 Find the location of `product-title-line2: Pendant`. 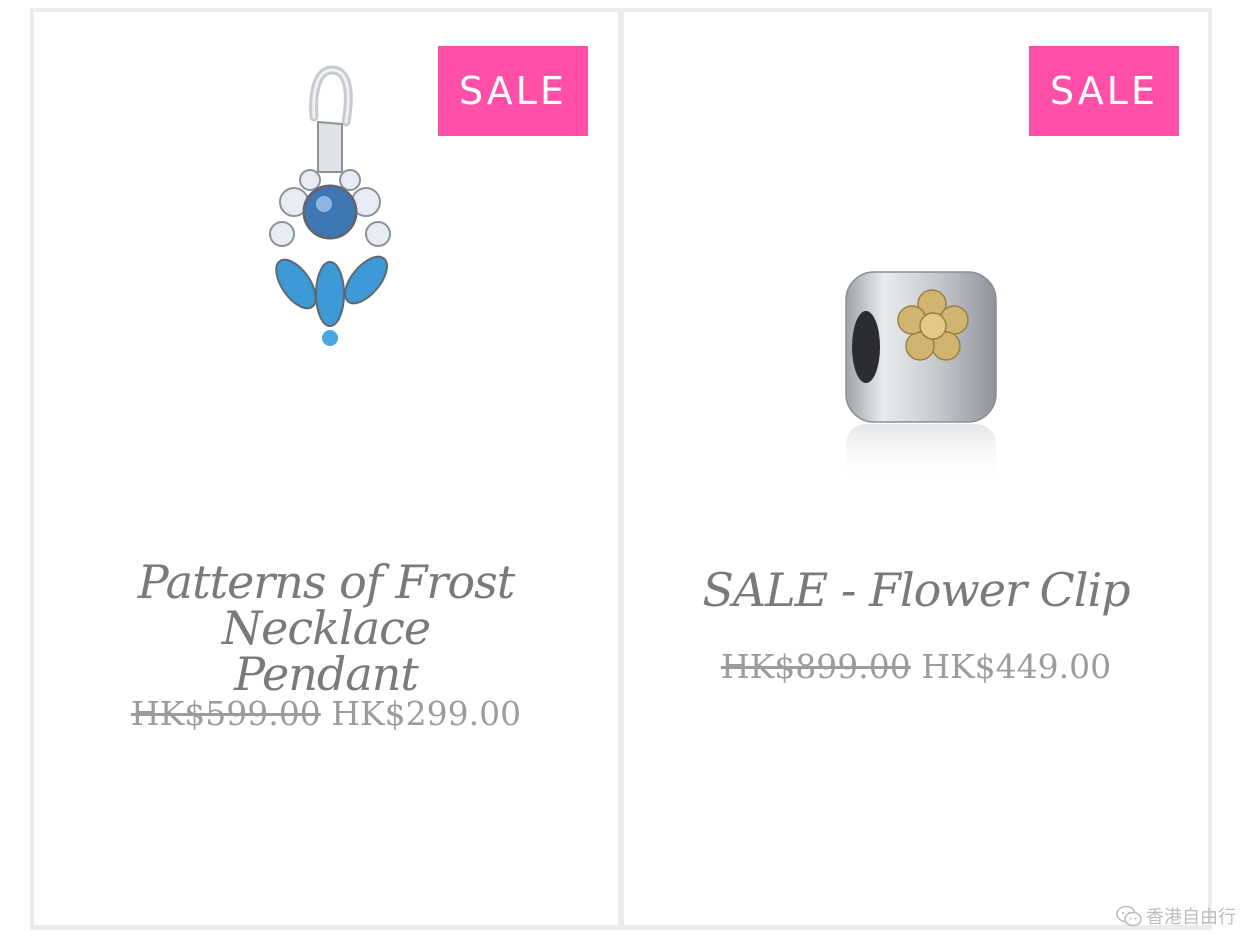

product-title-line2: Pendant is located at coordinates (326, 674).